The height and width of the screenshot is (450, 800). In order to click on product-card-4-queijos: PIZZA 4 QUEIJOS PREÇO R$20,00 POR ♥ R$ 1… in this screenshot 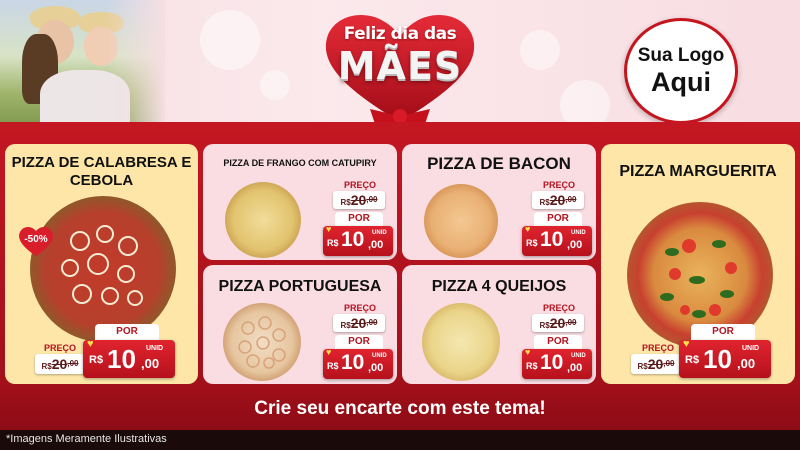, I will do `click(499, 324)`.